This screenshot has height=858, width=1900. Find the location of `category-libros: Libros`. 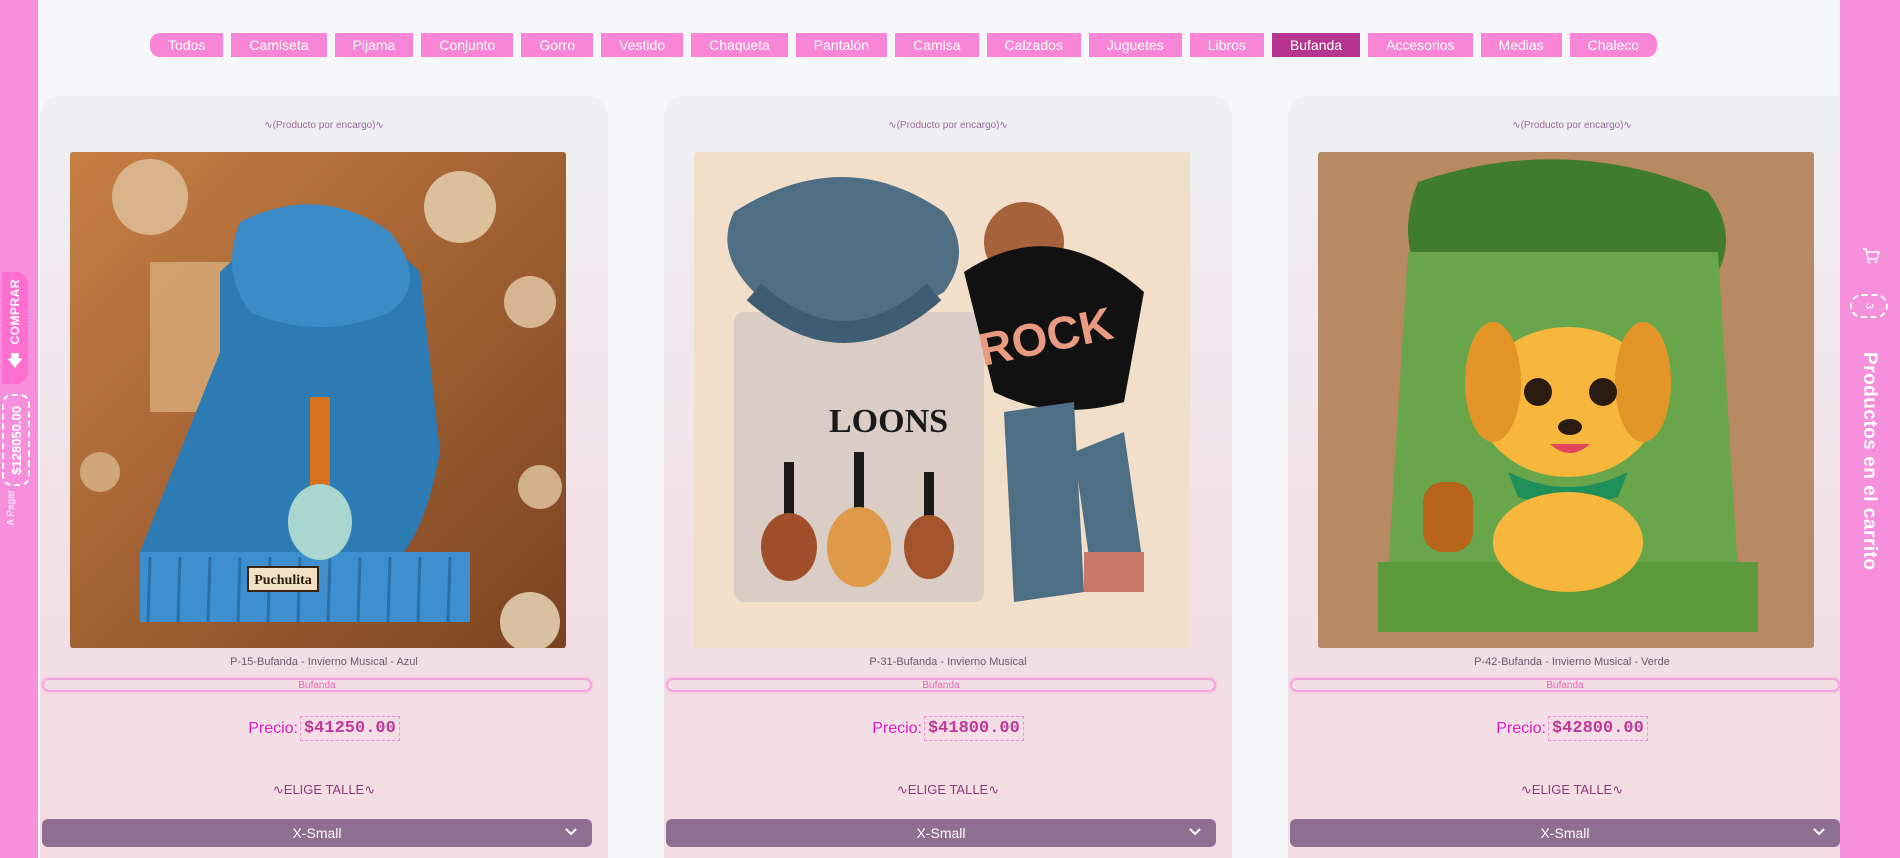

category-libros: Libros is located at coordinates (1226, 45).